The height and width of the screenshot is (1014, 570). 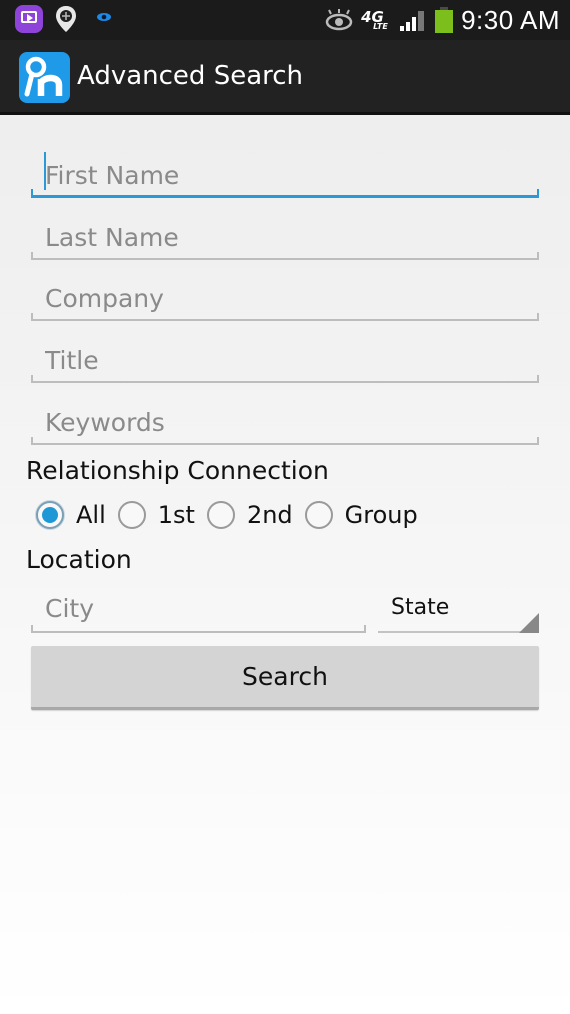 I want to click on signal-icon, so click(x=412, y=21).